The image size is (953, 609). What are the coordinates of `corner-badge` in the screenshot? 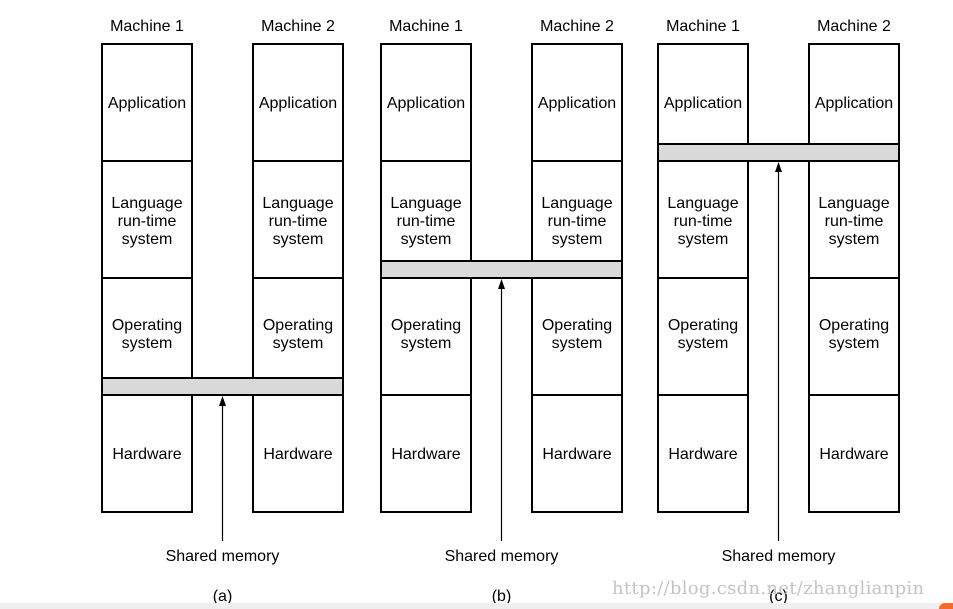 It's located at (946, 606).